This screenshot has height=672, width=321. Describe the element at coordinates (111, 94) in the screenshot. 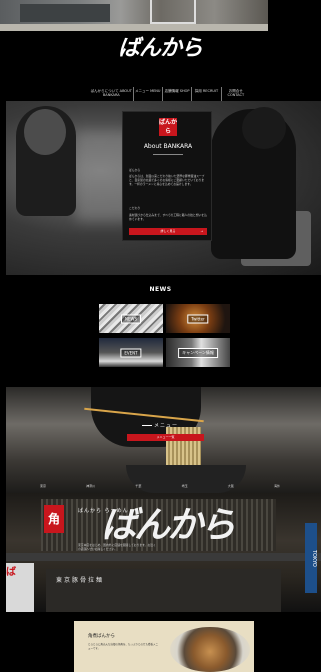

I see `nav-item-about: ばんからについて ABOUT BANKARA` at that location.